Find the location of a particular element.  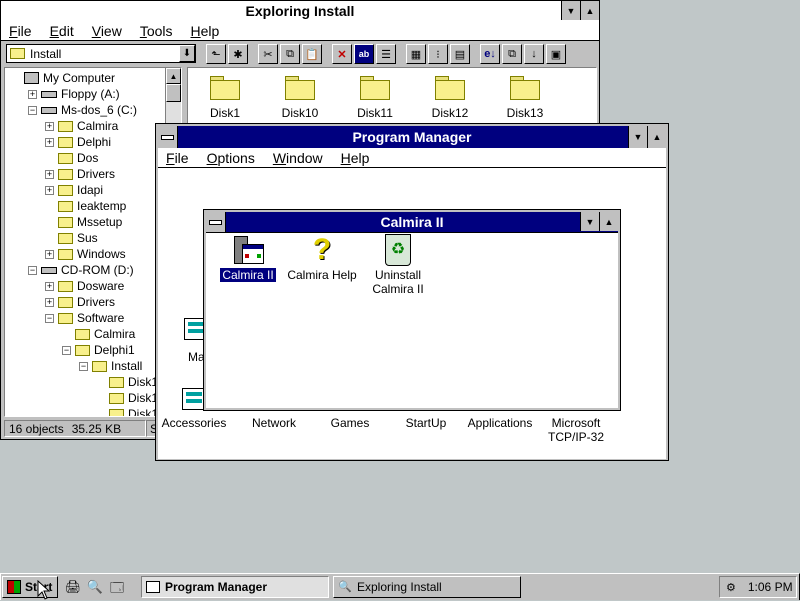

tree-item: − Ms-dos_6 (C:) is located at coordinates (82, 110).